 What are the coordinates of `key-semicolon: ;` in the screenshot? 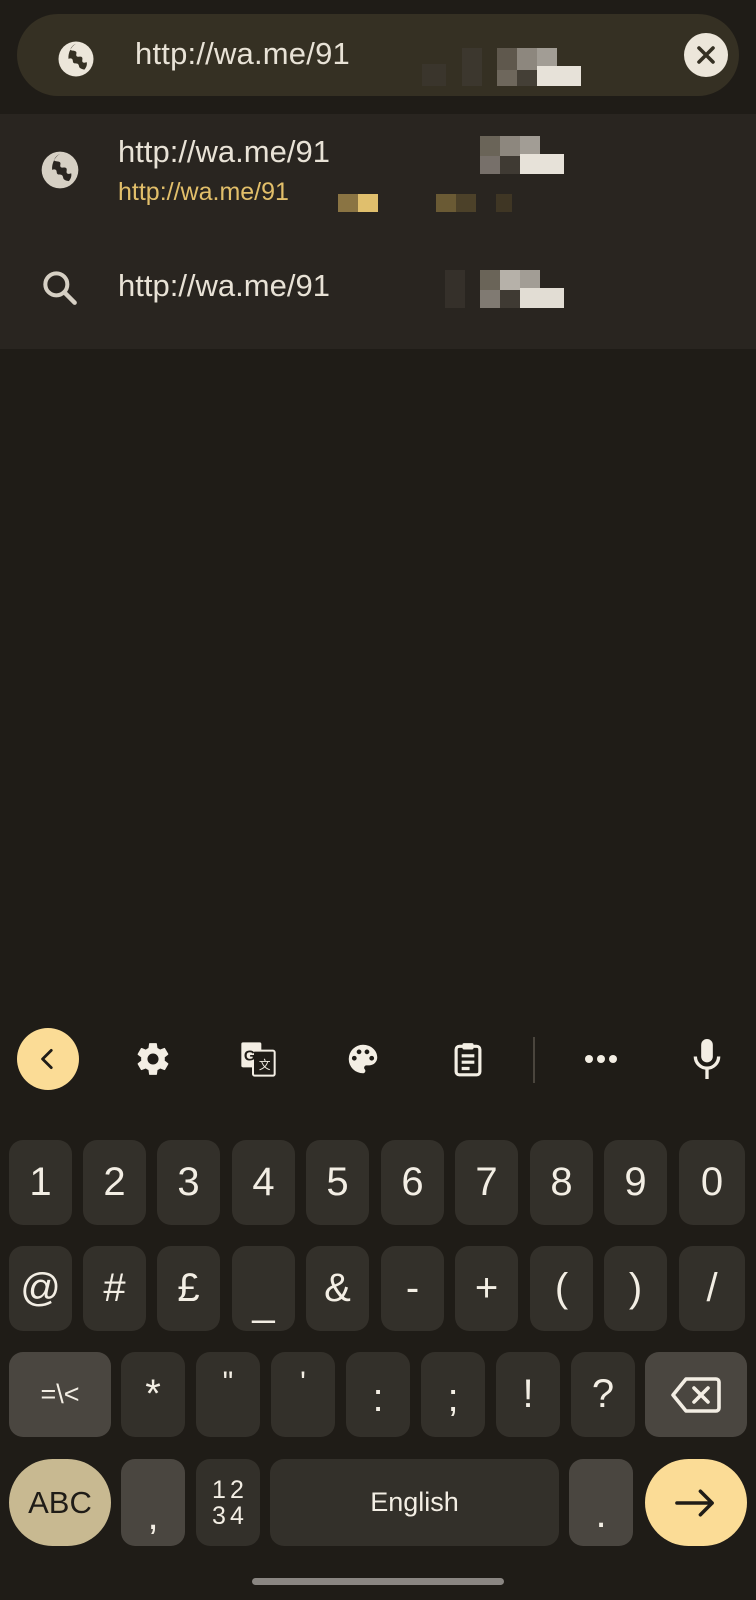 It's located at (453, 1394).